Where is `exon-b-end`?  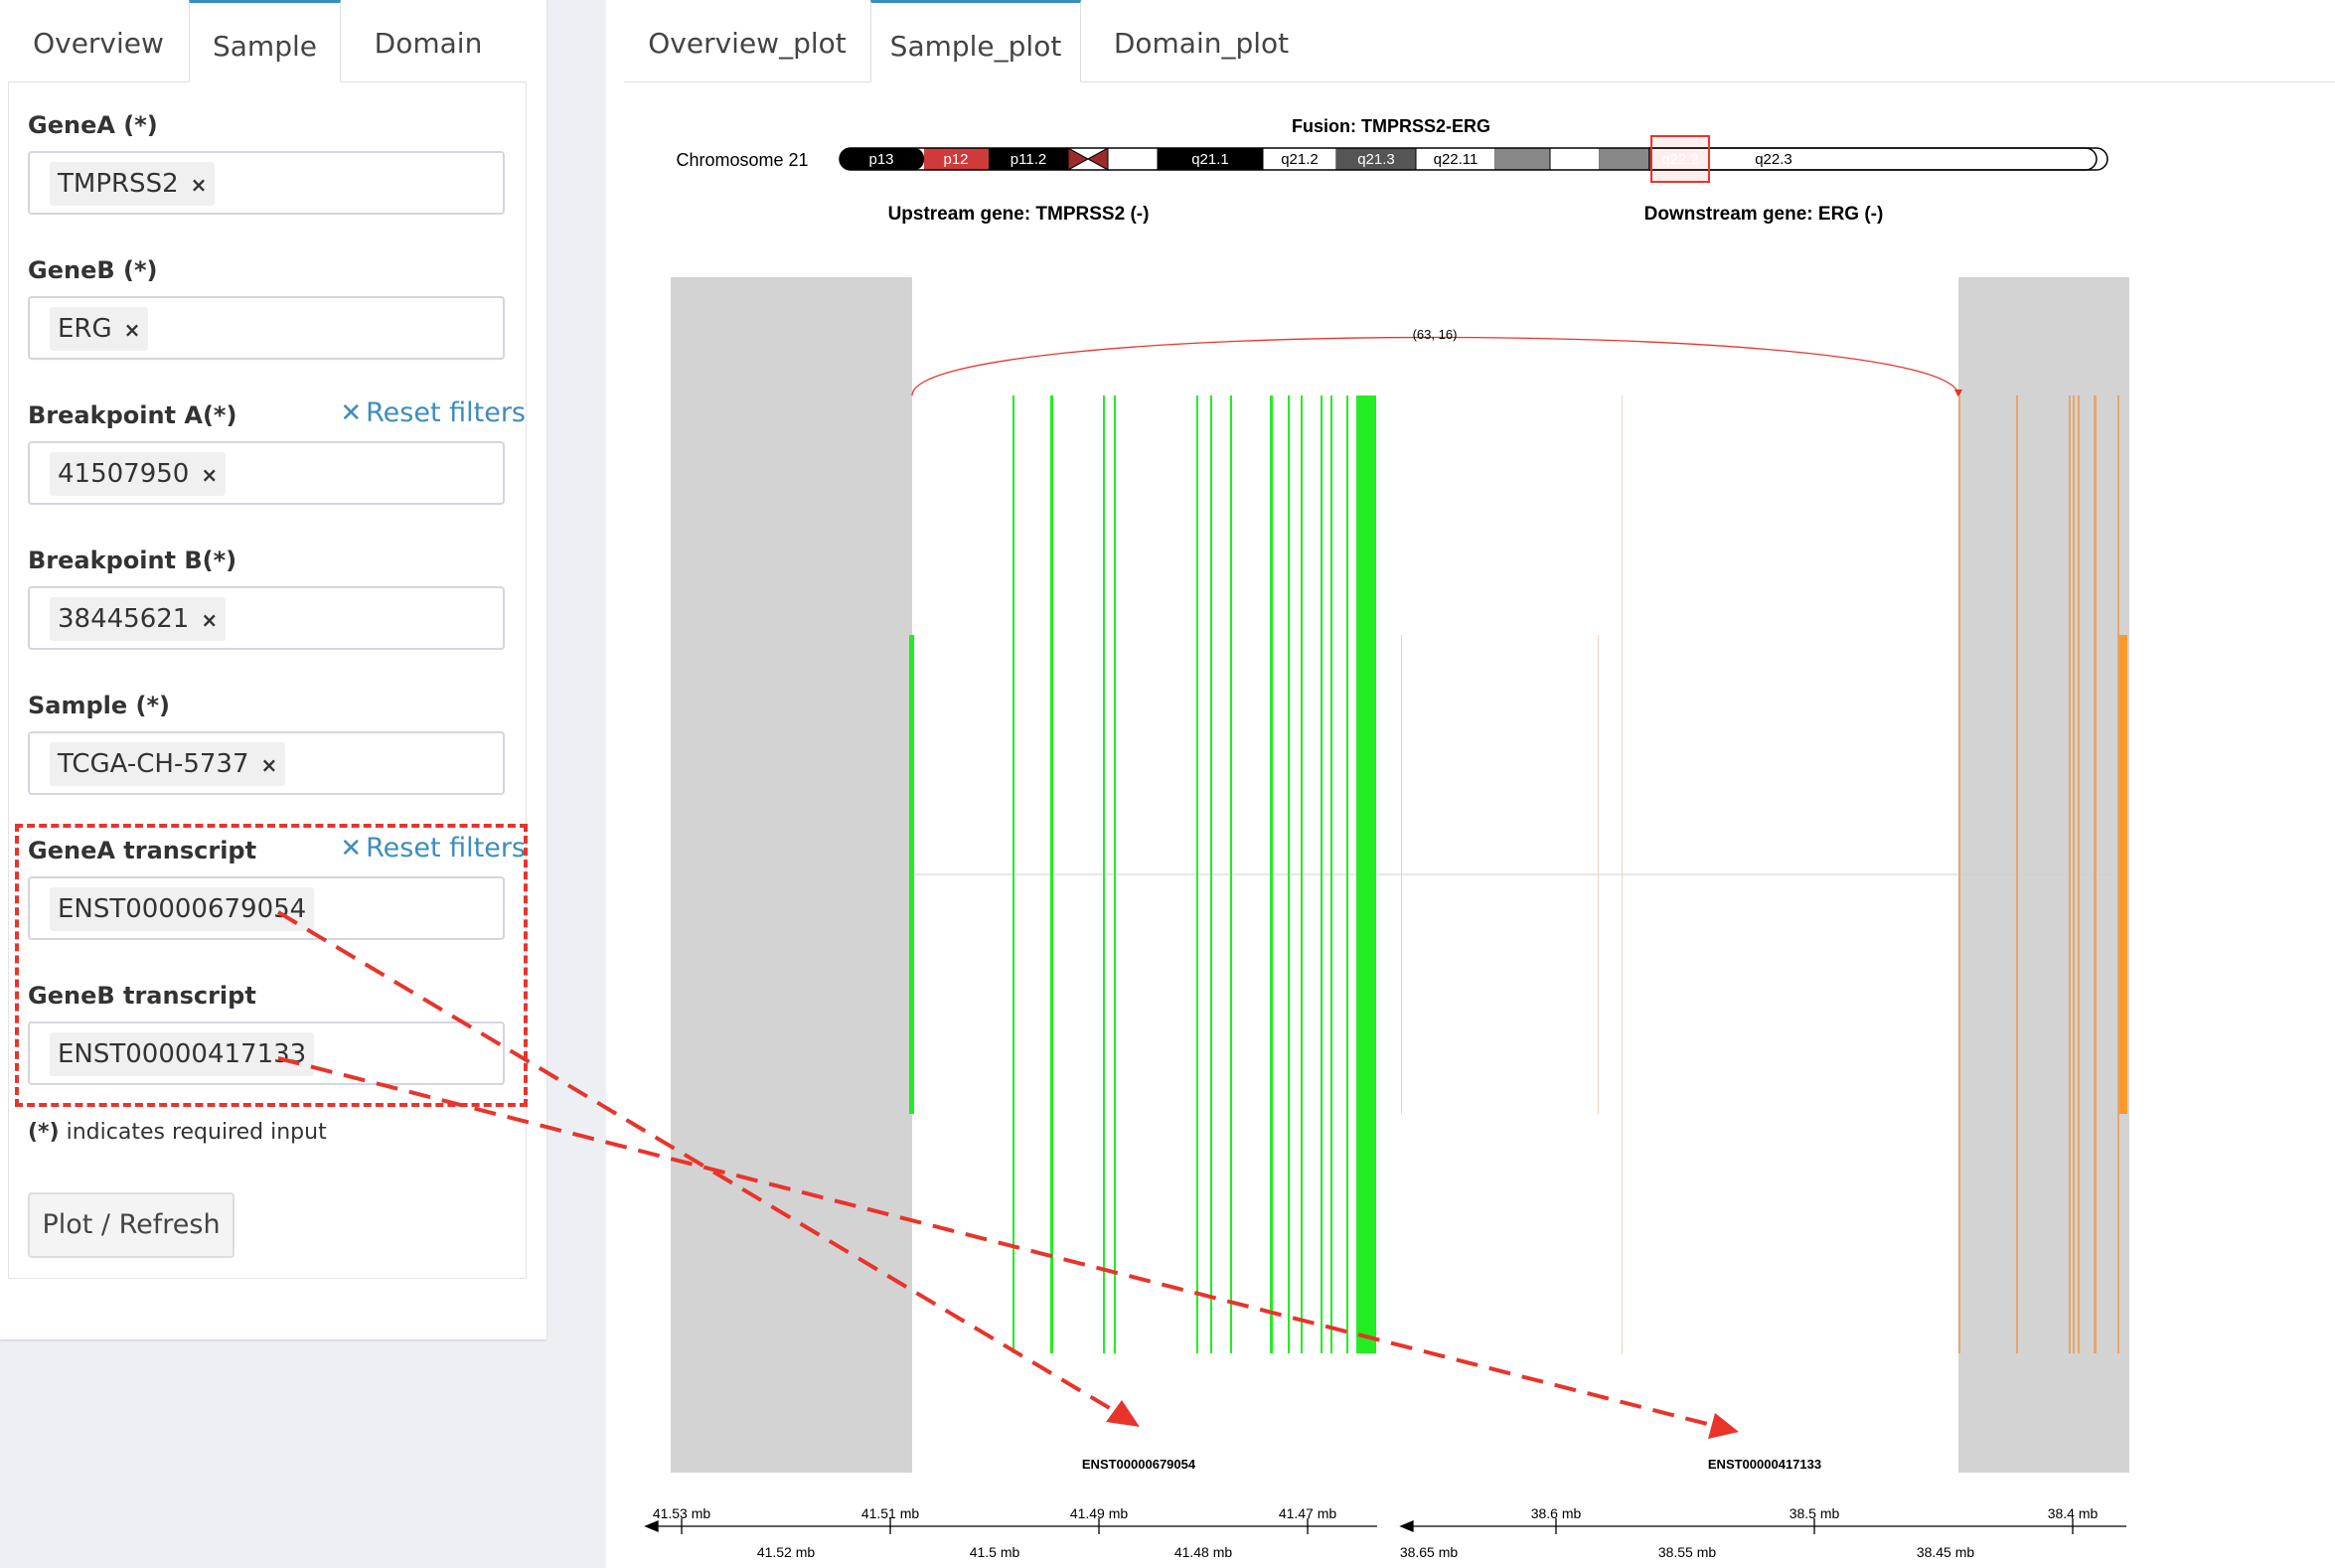
exon-b-end is located at coordinates (2123, 874).